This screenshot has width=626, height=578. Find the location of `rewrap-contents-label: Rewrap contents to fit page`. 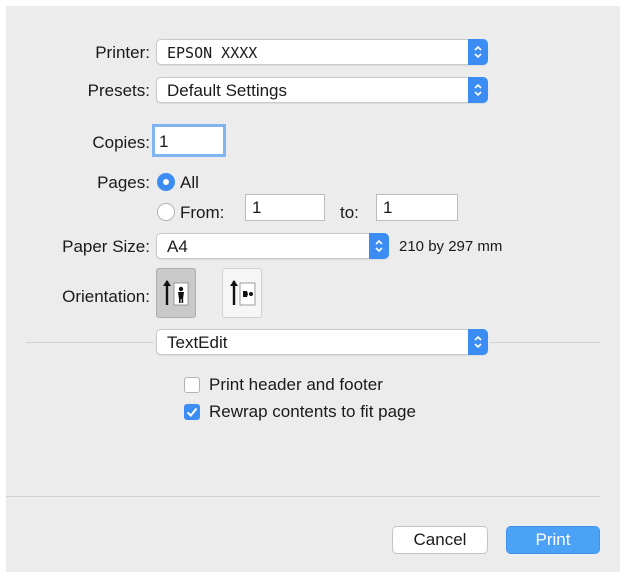

rewrap-contents-label: Rewrap contents to fit page is located at coordinates (312, 411).